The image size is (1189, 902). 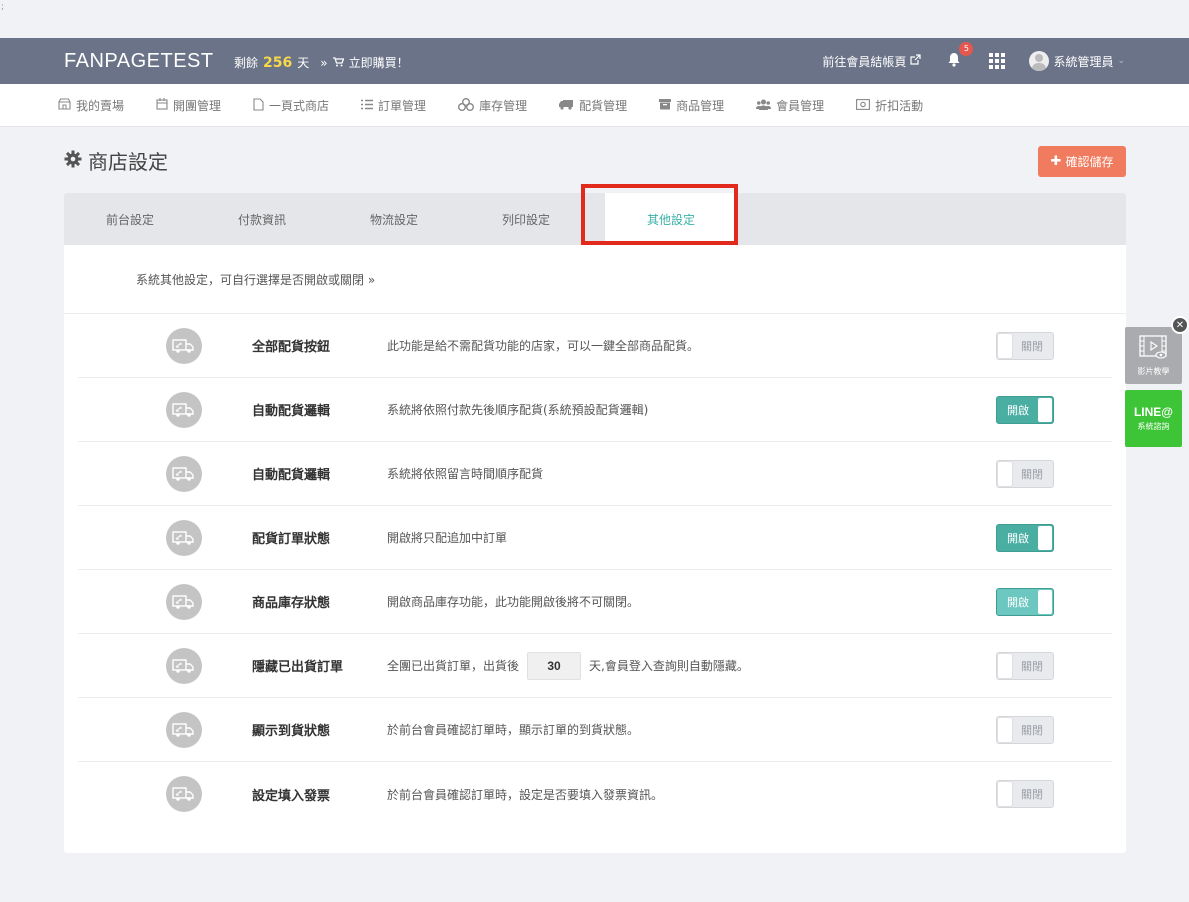 I want to click on setting-description: 於前台會員確認訂單時，顯示訂單的到貨狀態。, so click(x=513, y=730).